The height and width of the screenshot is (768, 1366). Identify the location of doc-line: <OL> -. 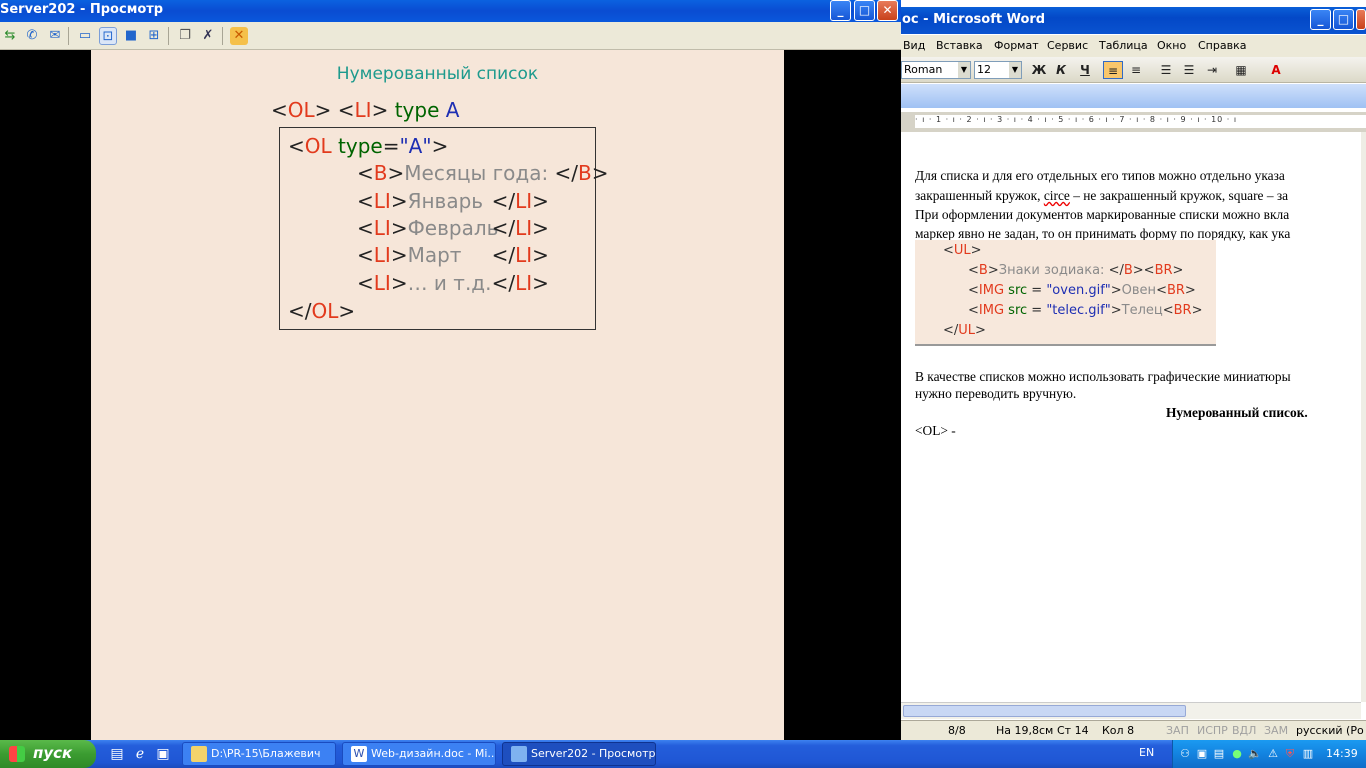
(935, 430).